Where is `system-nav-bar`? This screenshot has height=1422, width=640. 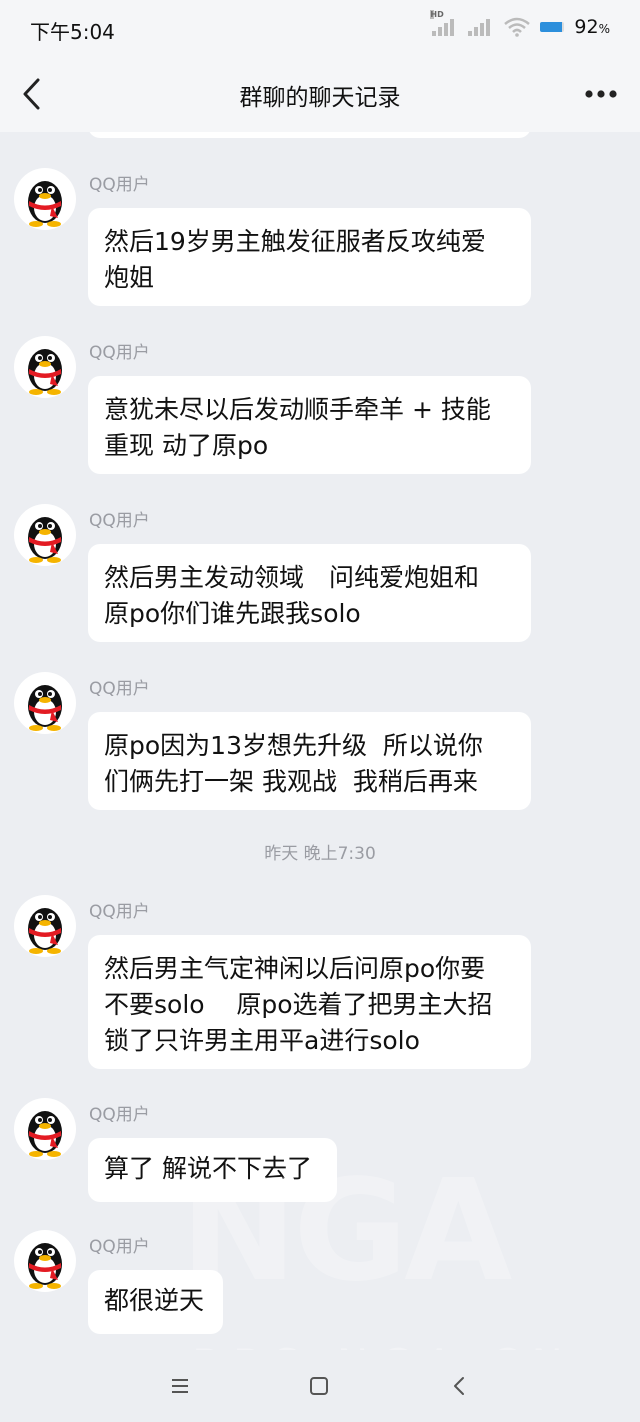 system-nav-bar is located at coordinates (320, 1386).